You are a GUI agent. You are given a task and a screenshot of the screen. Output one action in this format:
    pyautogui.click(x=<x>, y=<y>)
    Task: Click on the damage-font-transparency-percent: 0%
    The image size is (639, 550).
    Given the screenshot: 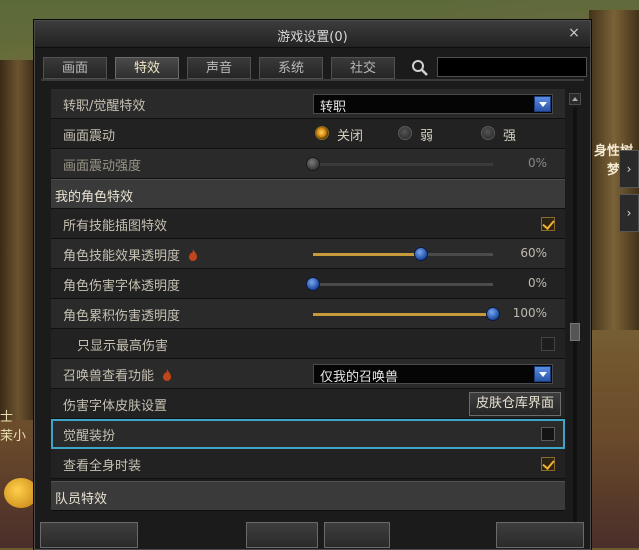 What is the action you would take?
    pyautogui.click(x=537, y=283)
    